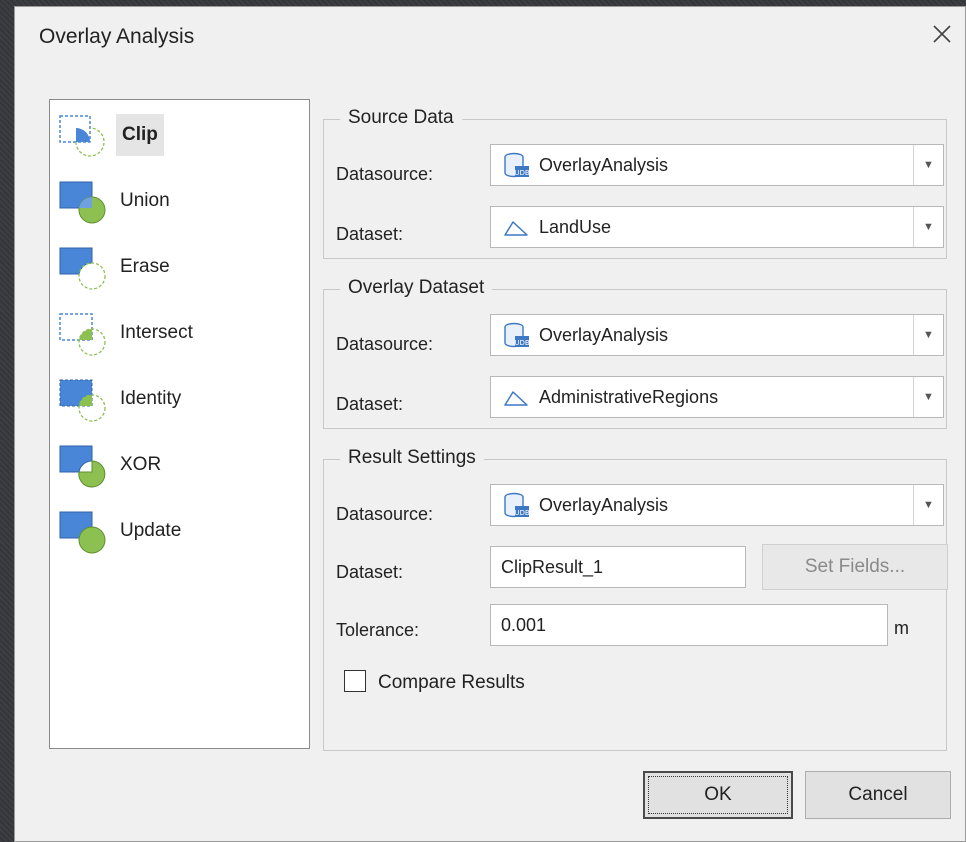 This screenshot has height=842, width=966. Describe the element at coordinates (604, 164) in the screenshot. I see `source-datasource-value: OverlayAnalysis` at that location.